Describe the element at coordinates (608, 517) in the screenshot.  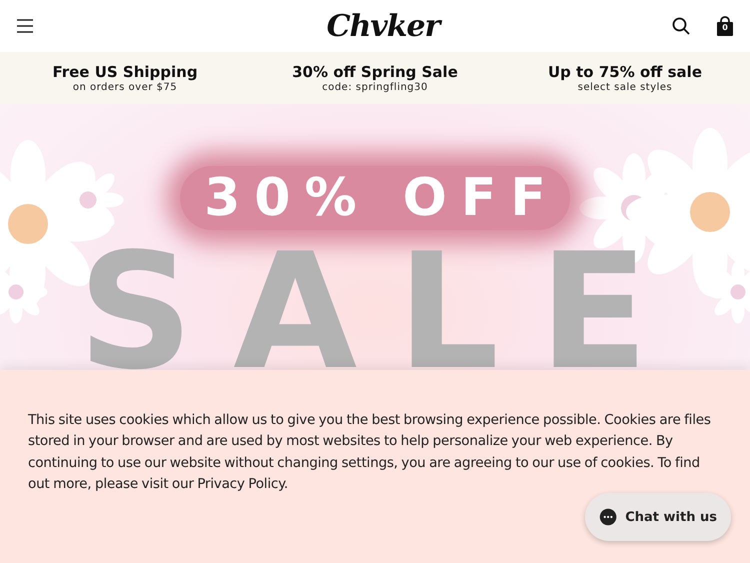
I see `chat-bubble-icon` at that location.